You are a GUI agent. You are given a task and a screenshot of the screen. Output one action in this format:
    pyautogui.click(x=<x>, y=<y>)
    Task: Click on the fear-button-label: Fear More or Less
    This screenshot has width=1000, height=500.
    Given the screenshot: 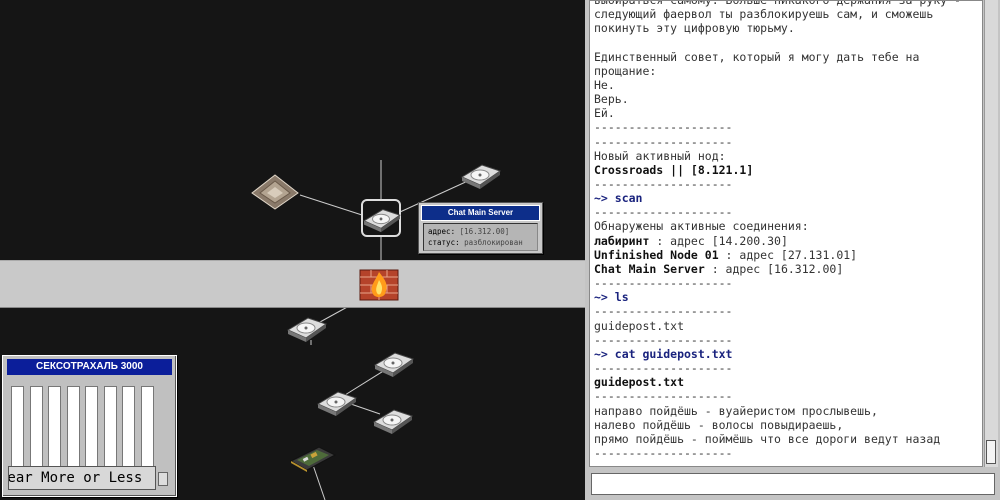 What is the action you would take?
    pyautogui.click(x=75, y=478)
    